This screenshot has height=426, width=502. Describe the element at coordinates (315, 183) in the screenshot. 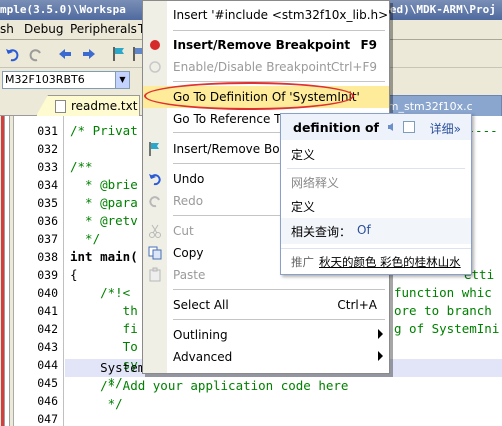

I see `web-definition-heading: 网络释义` at that location.